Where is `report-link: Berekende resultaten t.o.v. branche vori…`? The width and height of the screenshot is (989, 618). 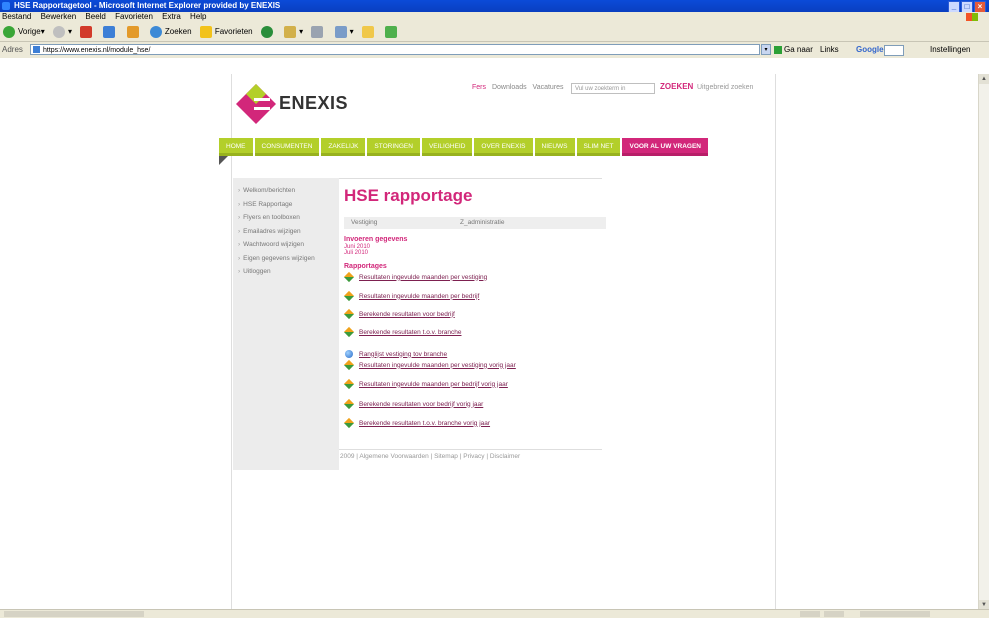 report-link: Berekende resultaten t.o.v. branche vori… is located at coordinates (424, 423).